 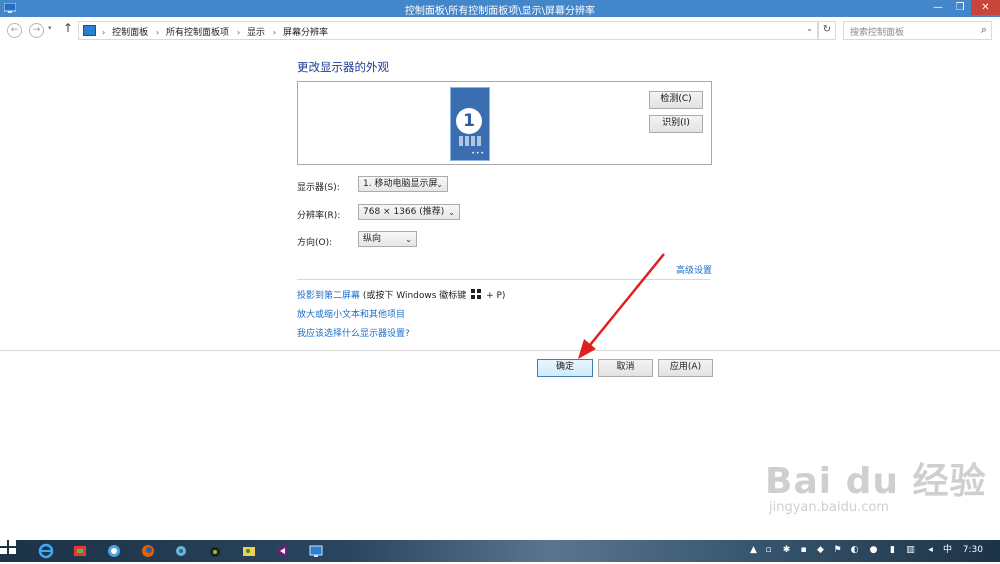 I want to click on address-bar: › 控制面板 › 所有控制面板项 › 显示 › 屏幕分辨率 ⌄, so click(x=448, y=30).